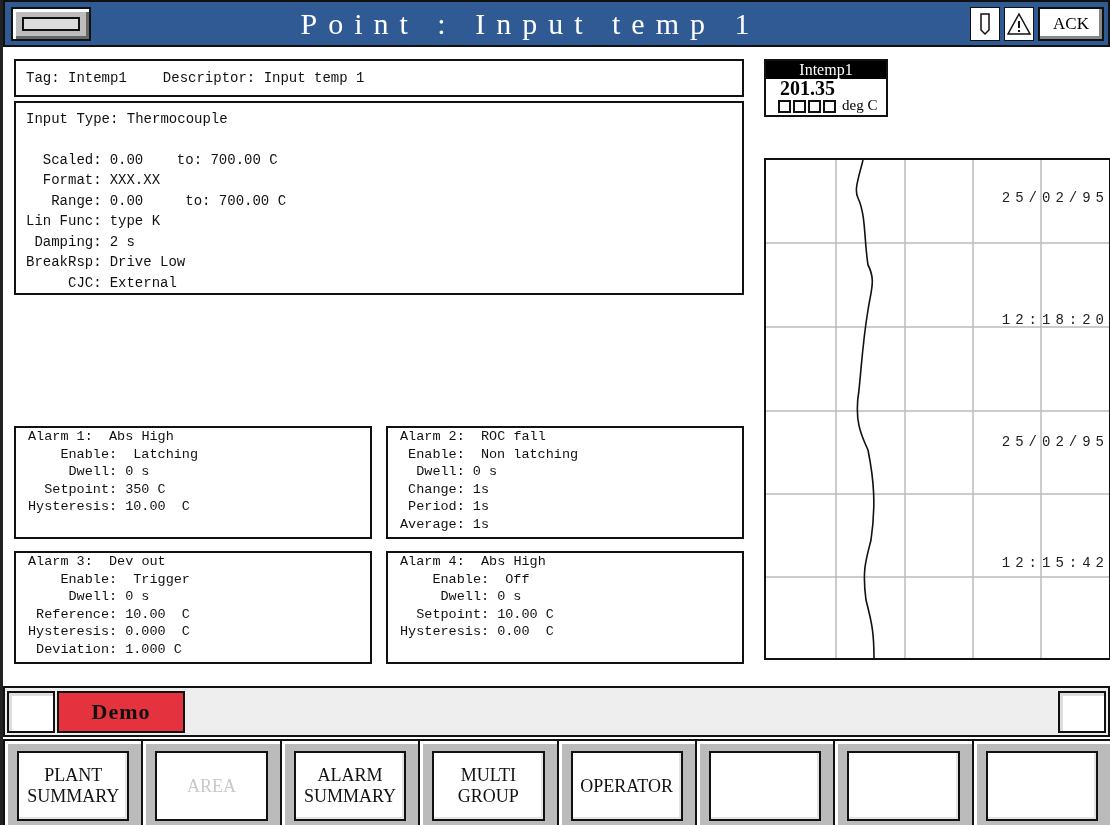  I want to click on mode-indicator: Demo, so click(121, 711).